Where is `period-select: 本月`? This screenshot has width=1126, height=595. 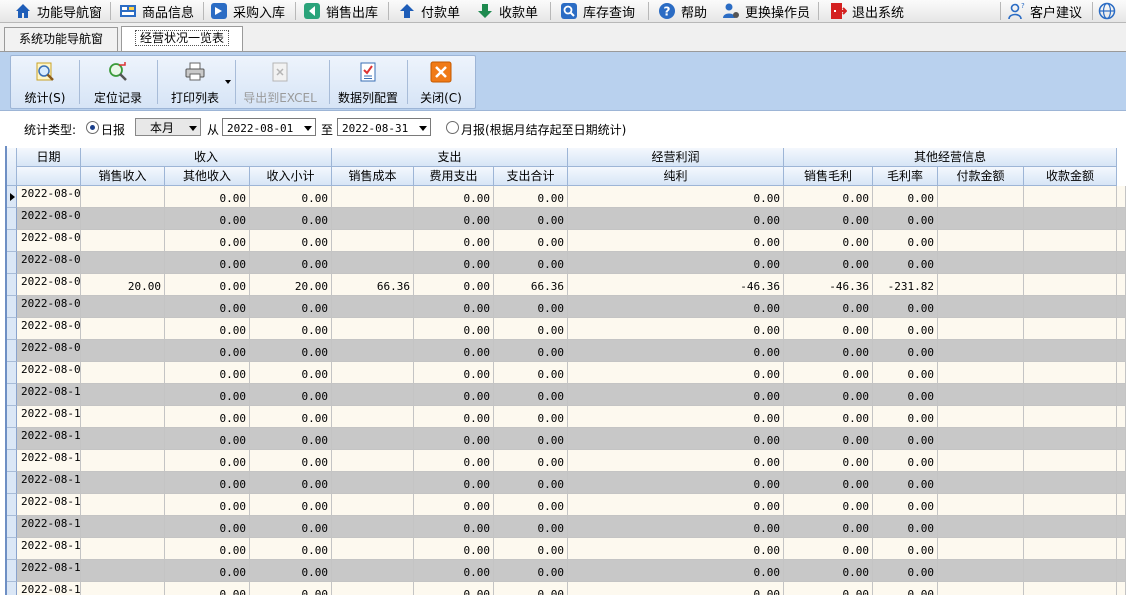
period-select: 本月 is located at coordinates (168, 127).